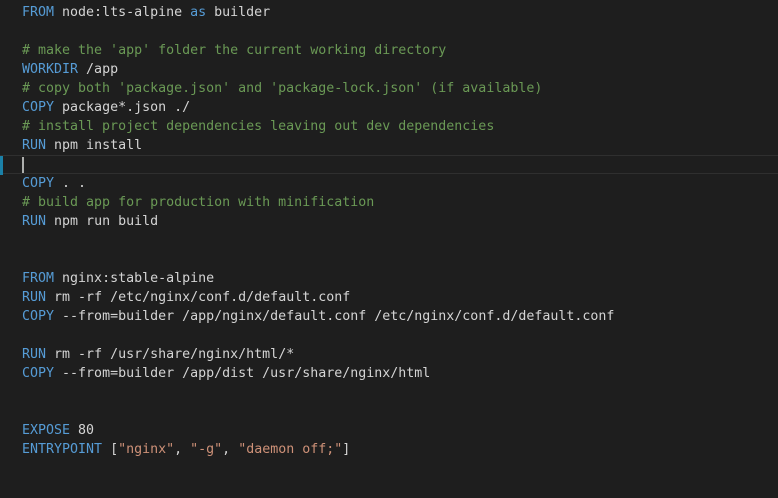 The image size is (778, 498). I want to click on text-token: rm -rf /usr/share/nginx/html/*, so click(170, 354).